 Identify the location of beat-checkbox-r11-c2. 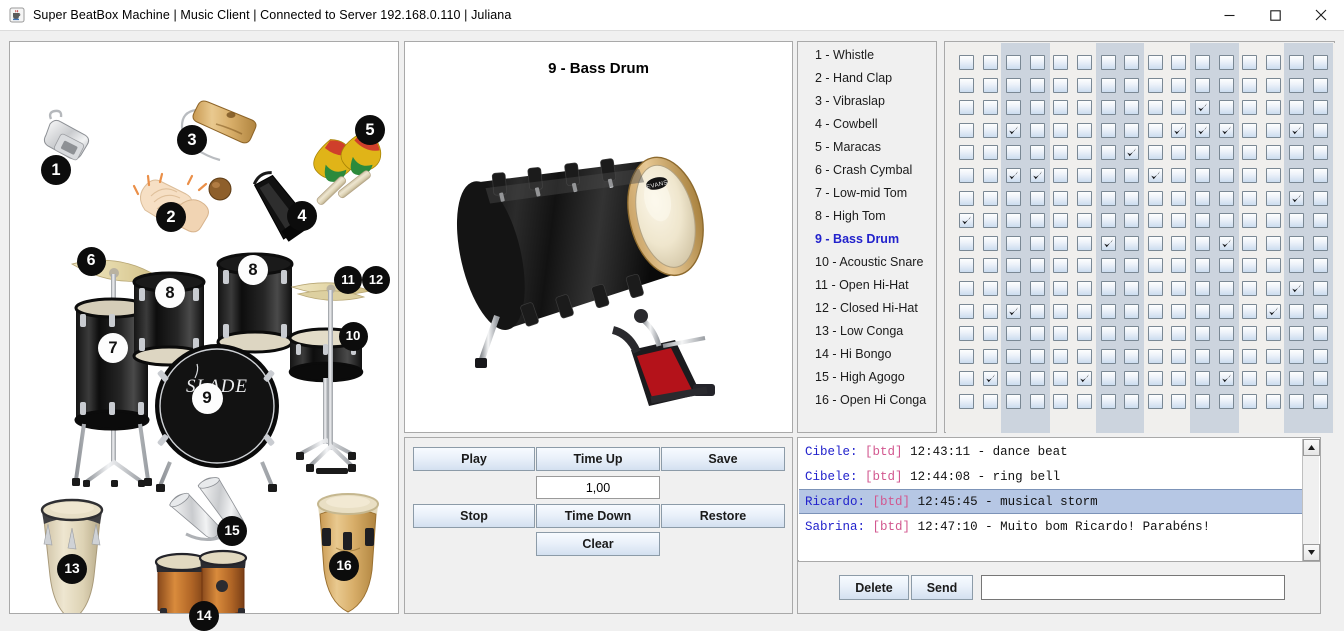
(990, 288).